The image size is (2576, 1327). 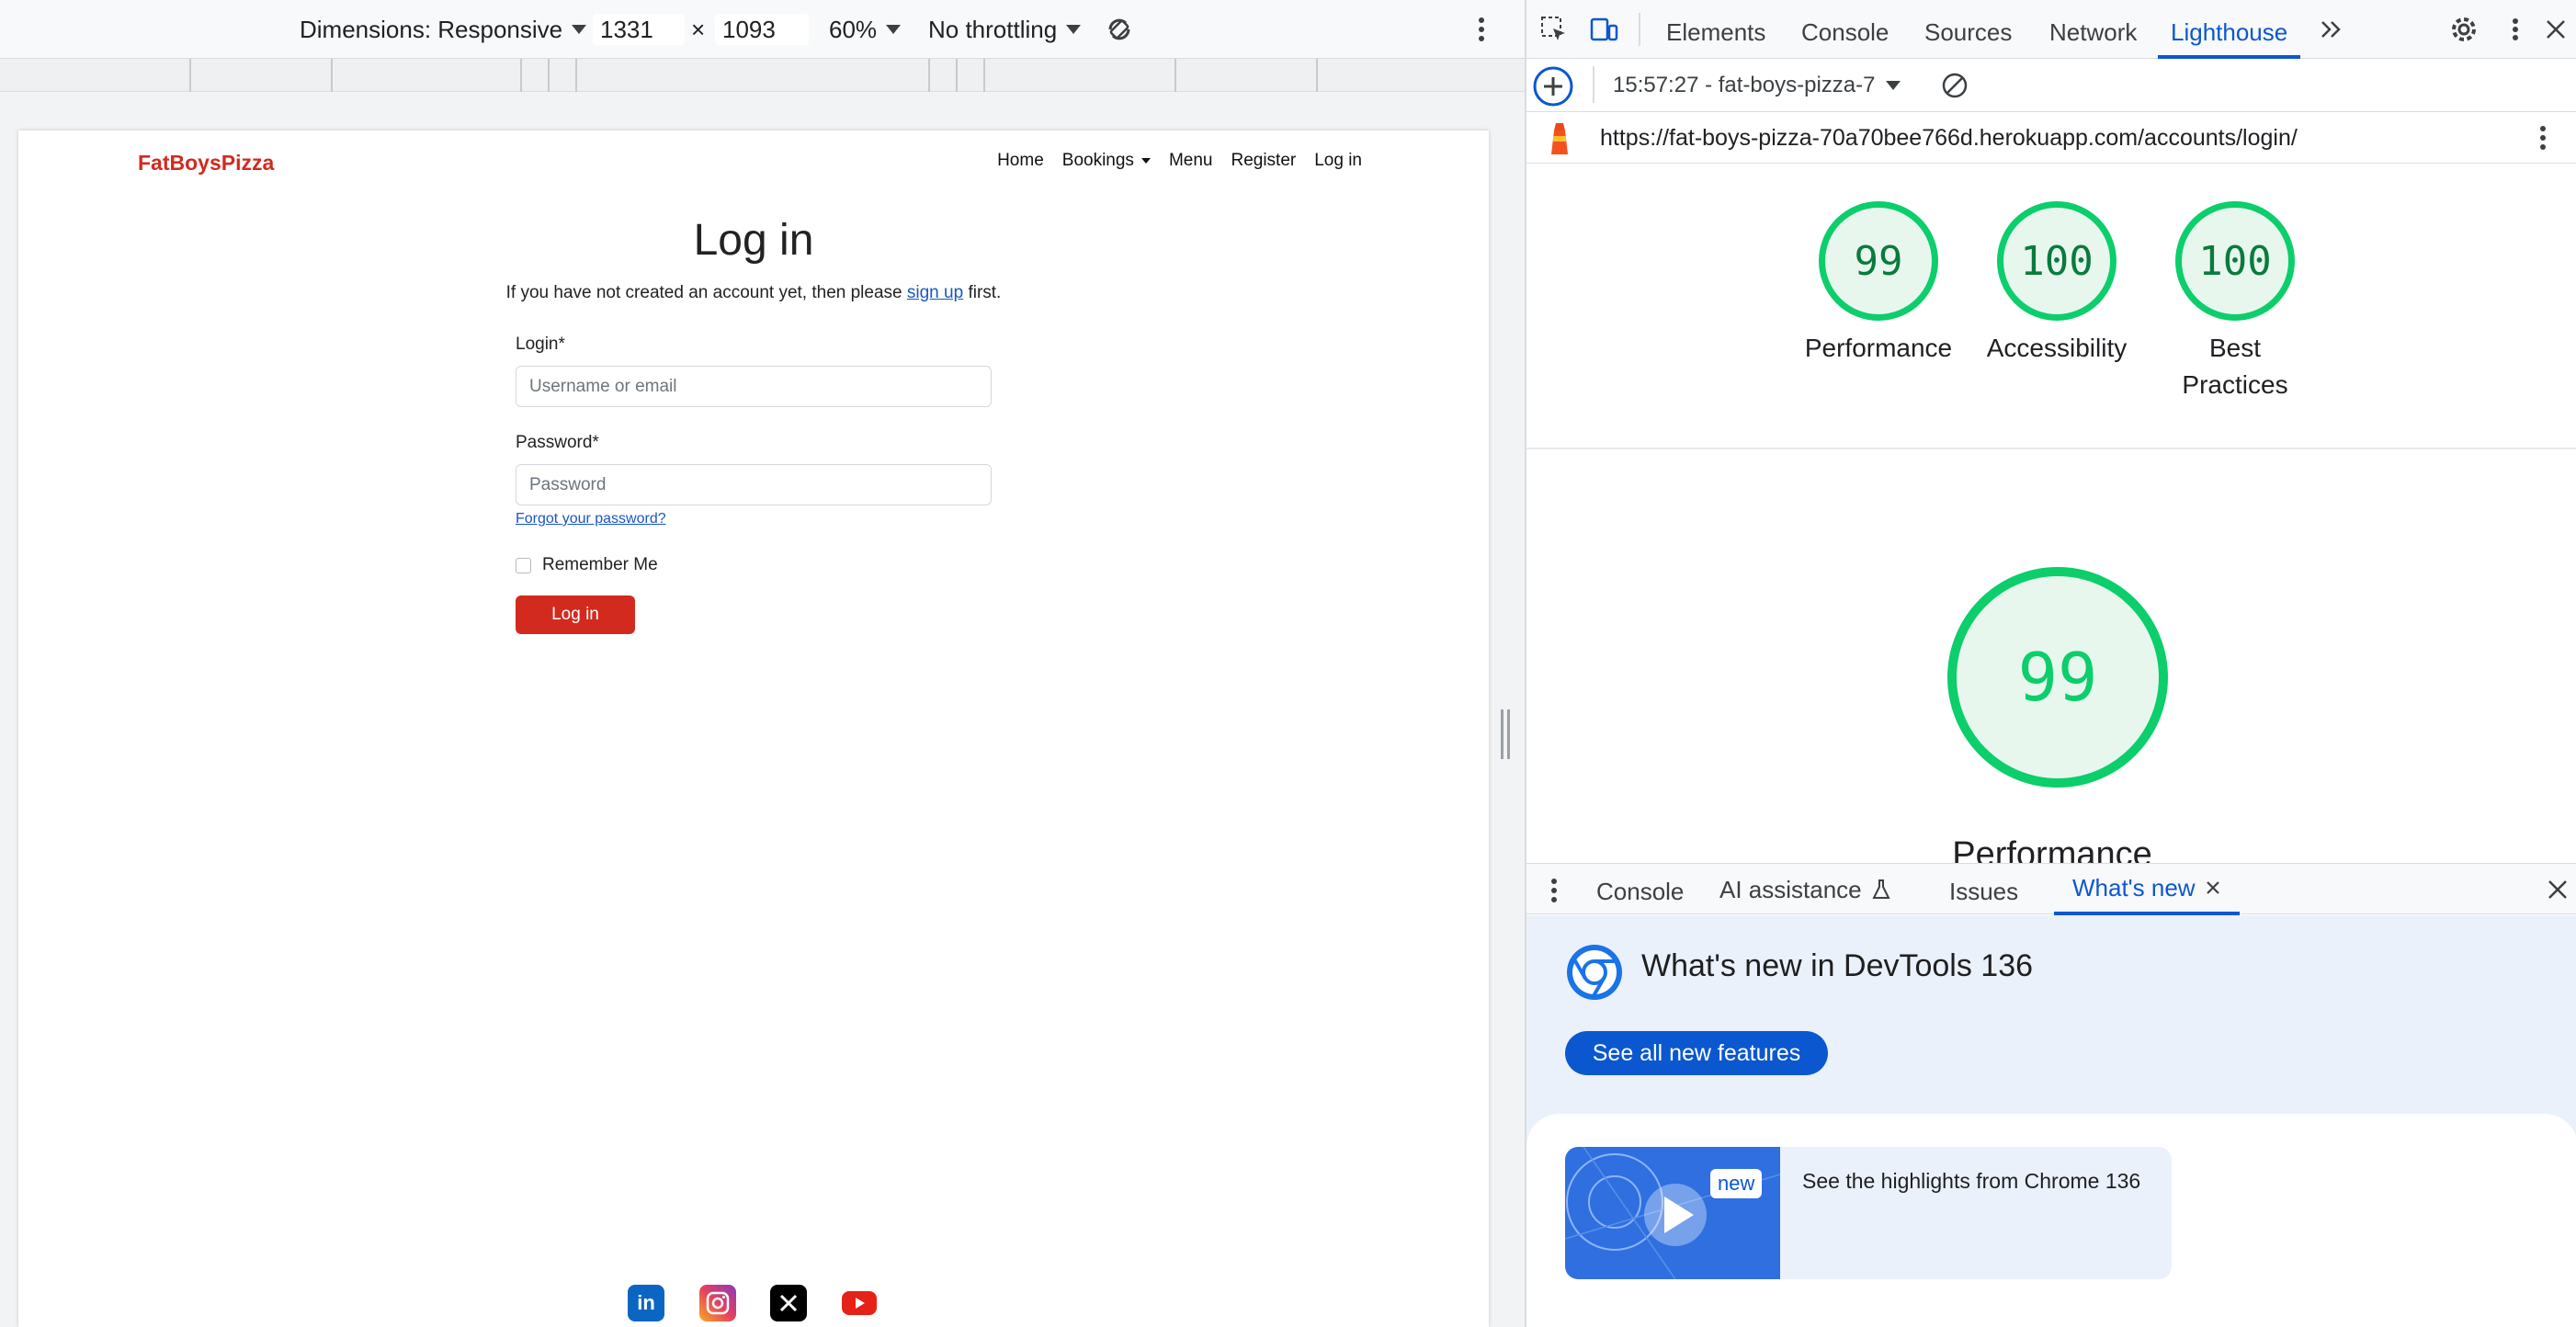 What do you see at coordinates (1505, 734) in the screenshot?
I see `viewport-resize-handle` at bounding box center [1505, 734].